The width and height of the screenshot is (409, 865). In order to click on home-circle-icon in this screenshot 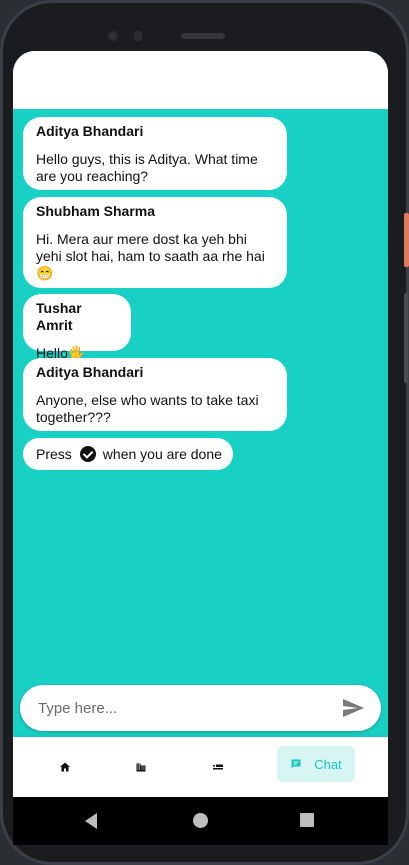, I will do `click(200, 820)`.